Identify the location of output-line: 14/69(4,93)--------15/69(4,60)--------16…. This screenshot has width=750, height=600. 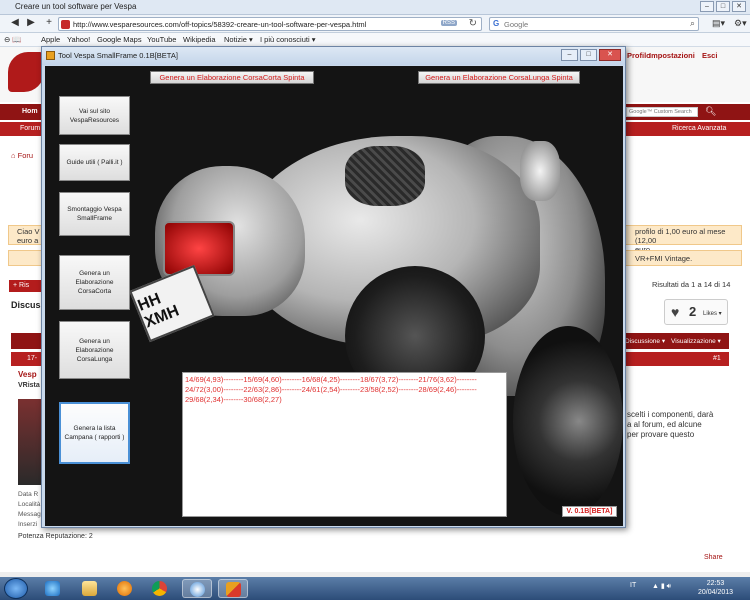
(331, 379).